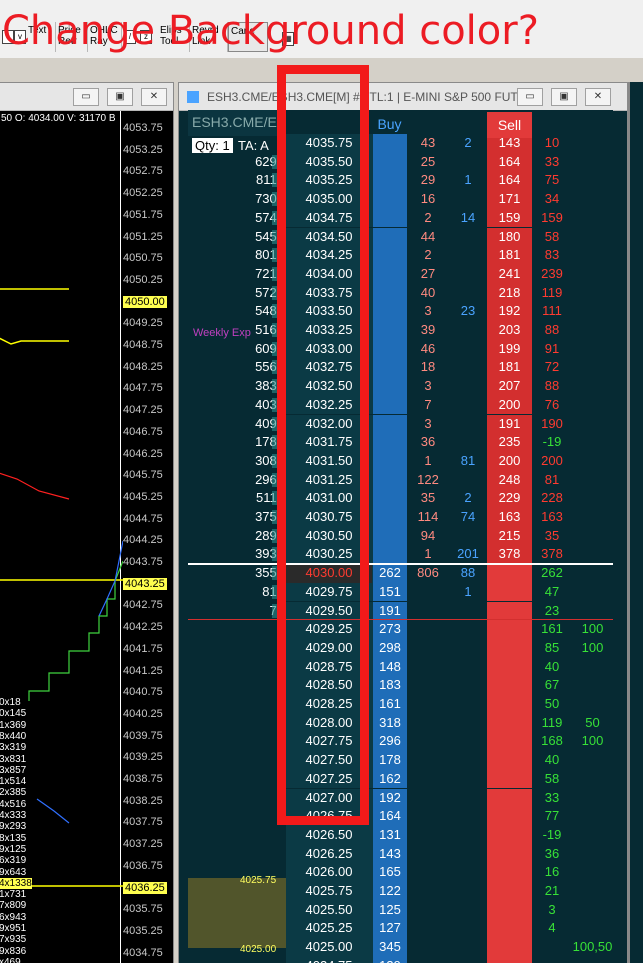 The width and height of the screenshot is (643, 963). I want to click on ladder-row: 3830 4032.50 3 207 88, so click(400, 386).